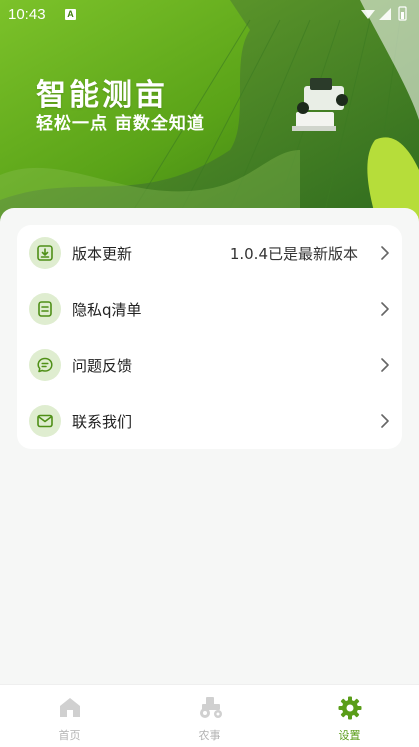 This screenshot has height=747, width=419. I want to click on wifi-icon, so click(368, 14).